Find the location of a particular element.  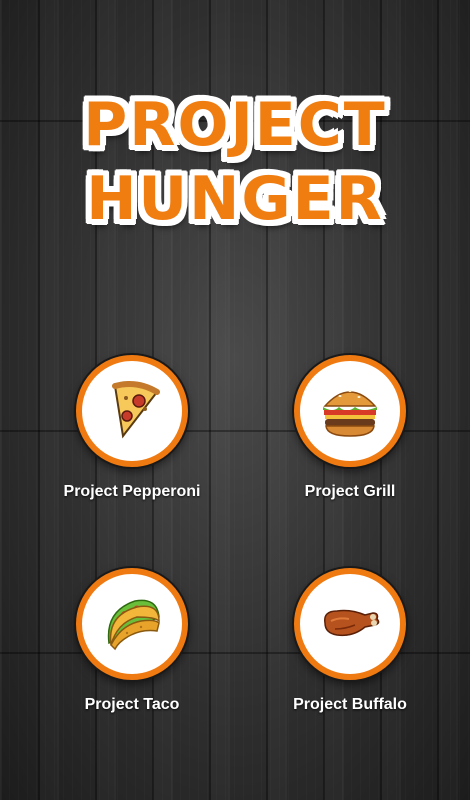

chicken-wing-icon is located at coordinates (350, 624).